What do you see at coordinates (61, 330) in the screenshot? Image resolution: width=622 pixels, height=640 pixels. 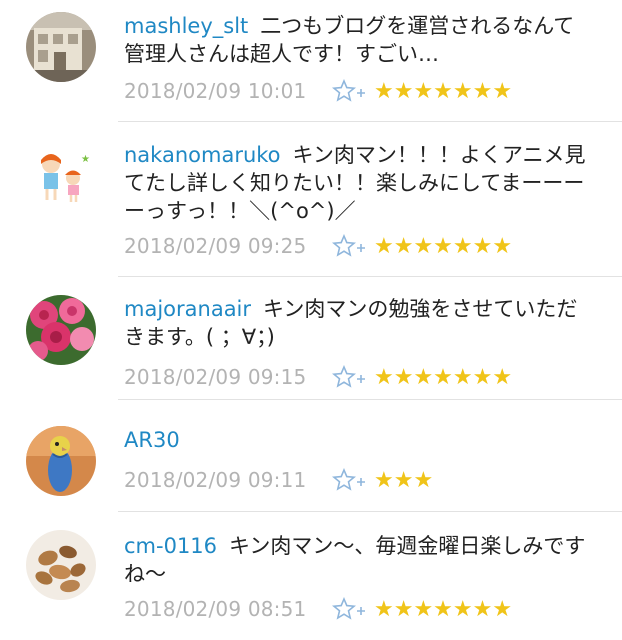 I see `roses-photo-icon` at bounding box center [61, 330].